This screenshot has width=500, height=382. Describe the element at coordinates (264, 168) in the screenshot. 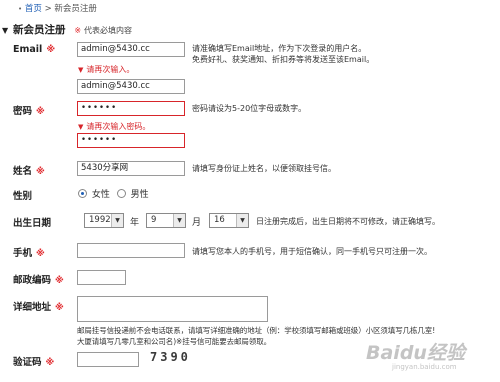

I see `name-hint: 请填写身份证上姓名，以便领取挂号信。` at that location.